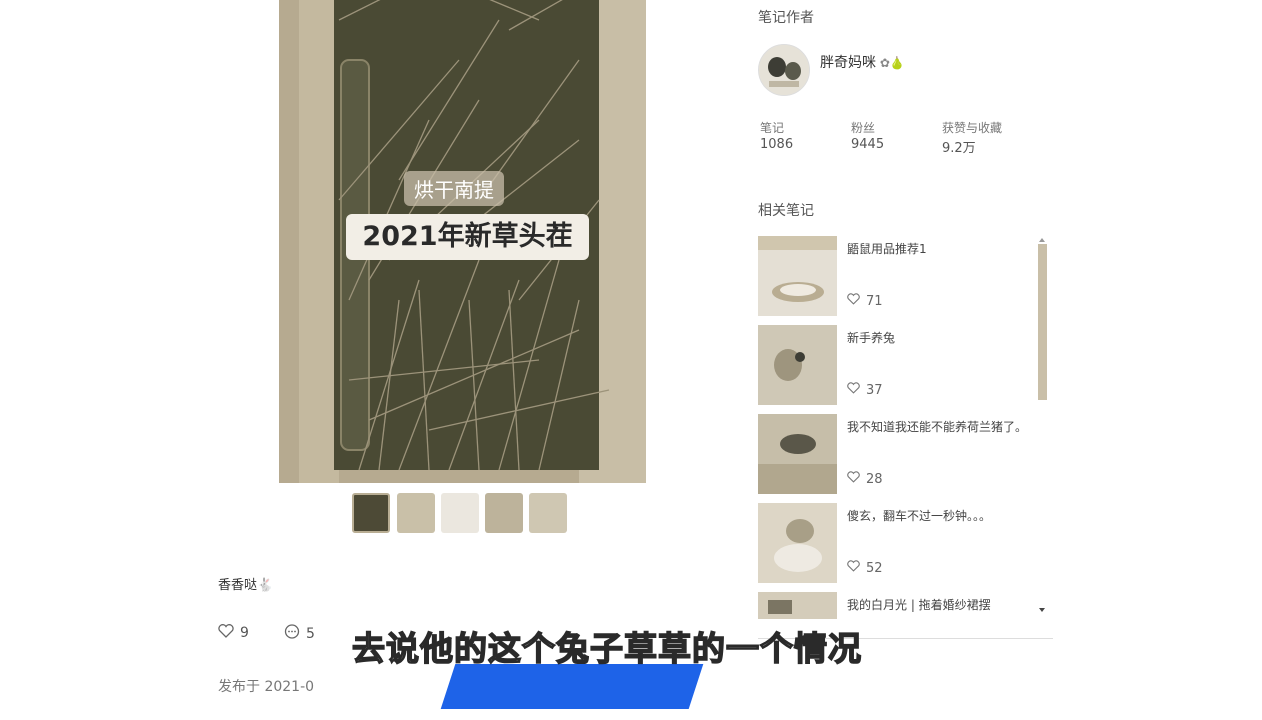  What do you see at coordinates (972, 128) in the screenshot?
I see `stat-likes-label: 获赞与收藏` at bounding box center [972, 128].